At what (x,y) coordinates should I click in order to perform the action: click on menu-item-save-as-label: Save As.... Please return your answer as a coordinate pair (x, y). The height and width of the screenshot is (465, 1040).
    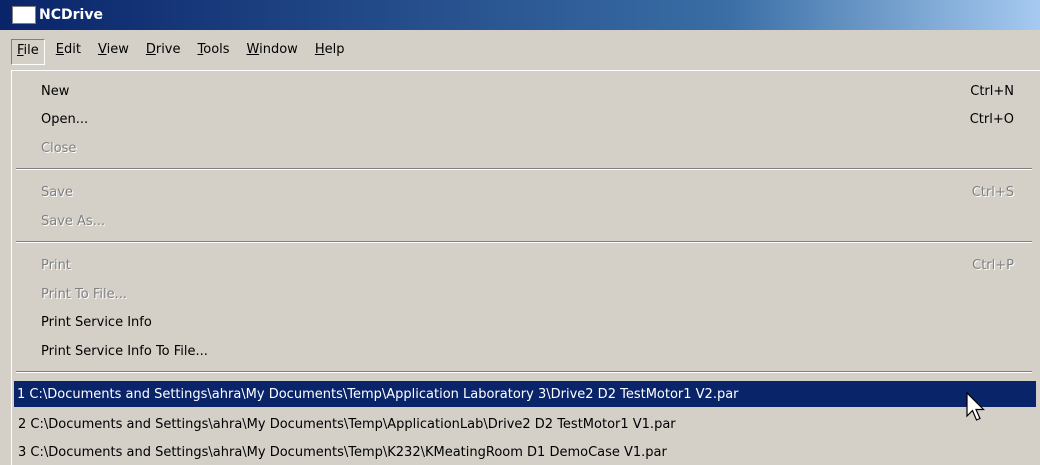
    Looking at the image, I should click on (73, 221).